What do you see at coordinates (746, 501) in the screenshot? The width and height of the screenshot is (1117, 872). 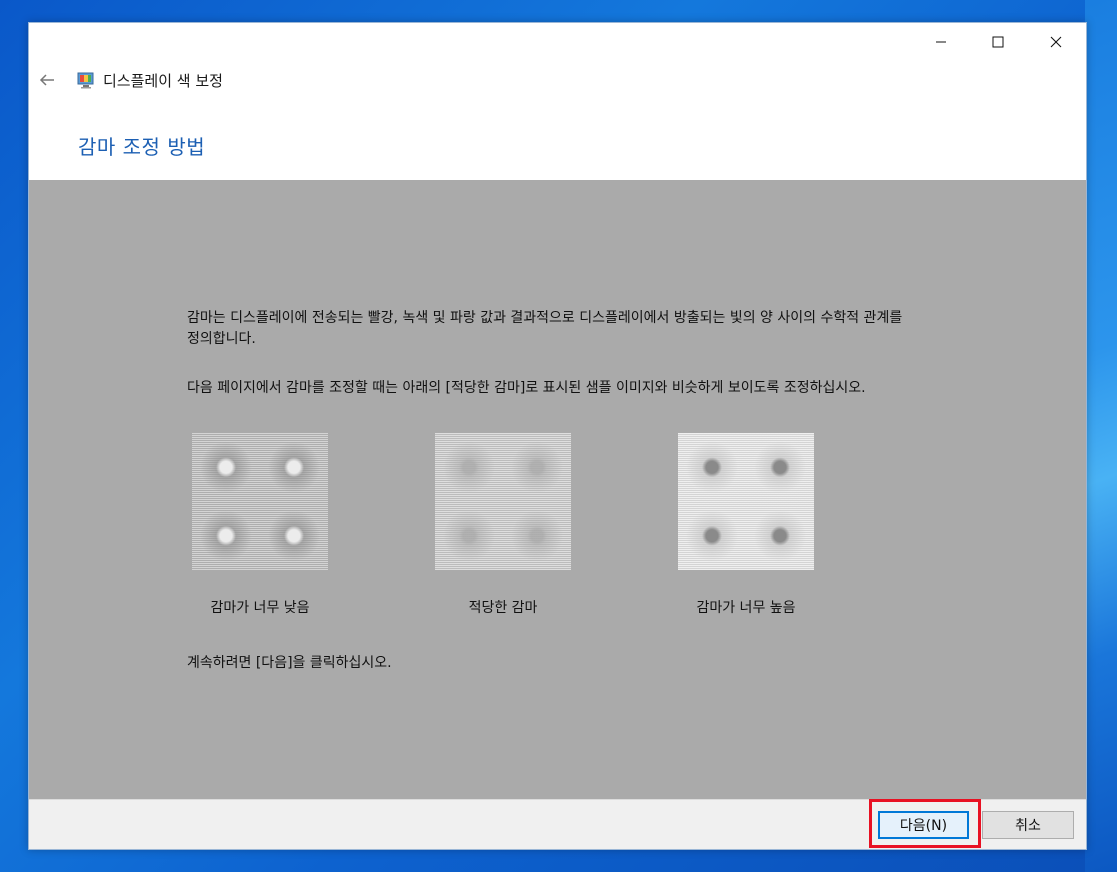 I see `sample-image-gamma-too-high` at bounding box center [746, 501].